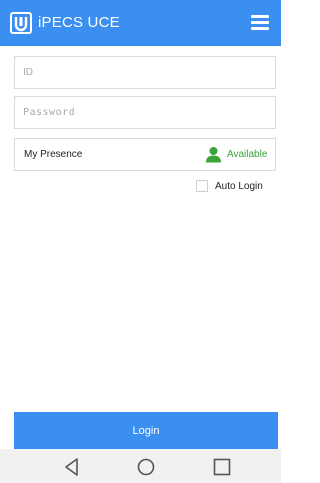 The image size is (320, 483). Describe the element at coordinates (140, 23) in the screenshot. I see `app-header: iPECS UCE` at that location.